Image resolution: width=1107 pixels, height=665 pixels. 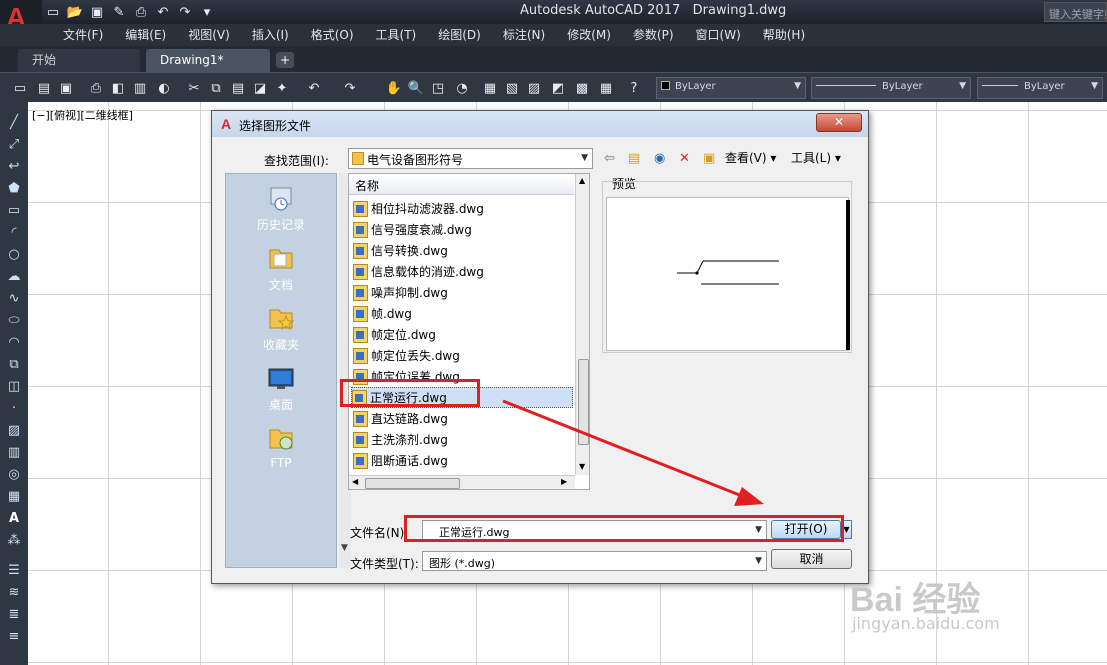 What do you see at coordinates (633, 452) in the screenshot?
I see `annotation-arrow` at bounding box center [633, 452].